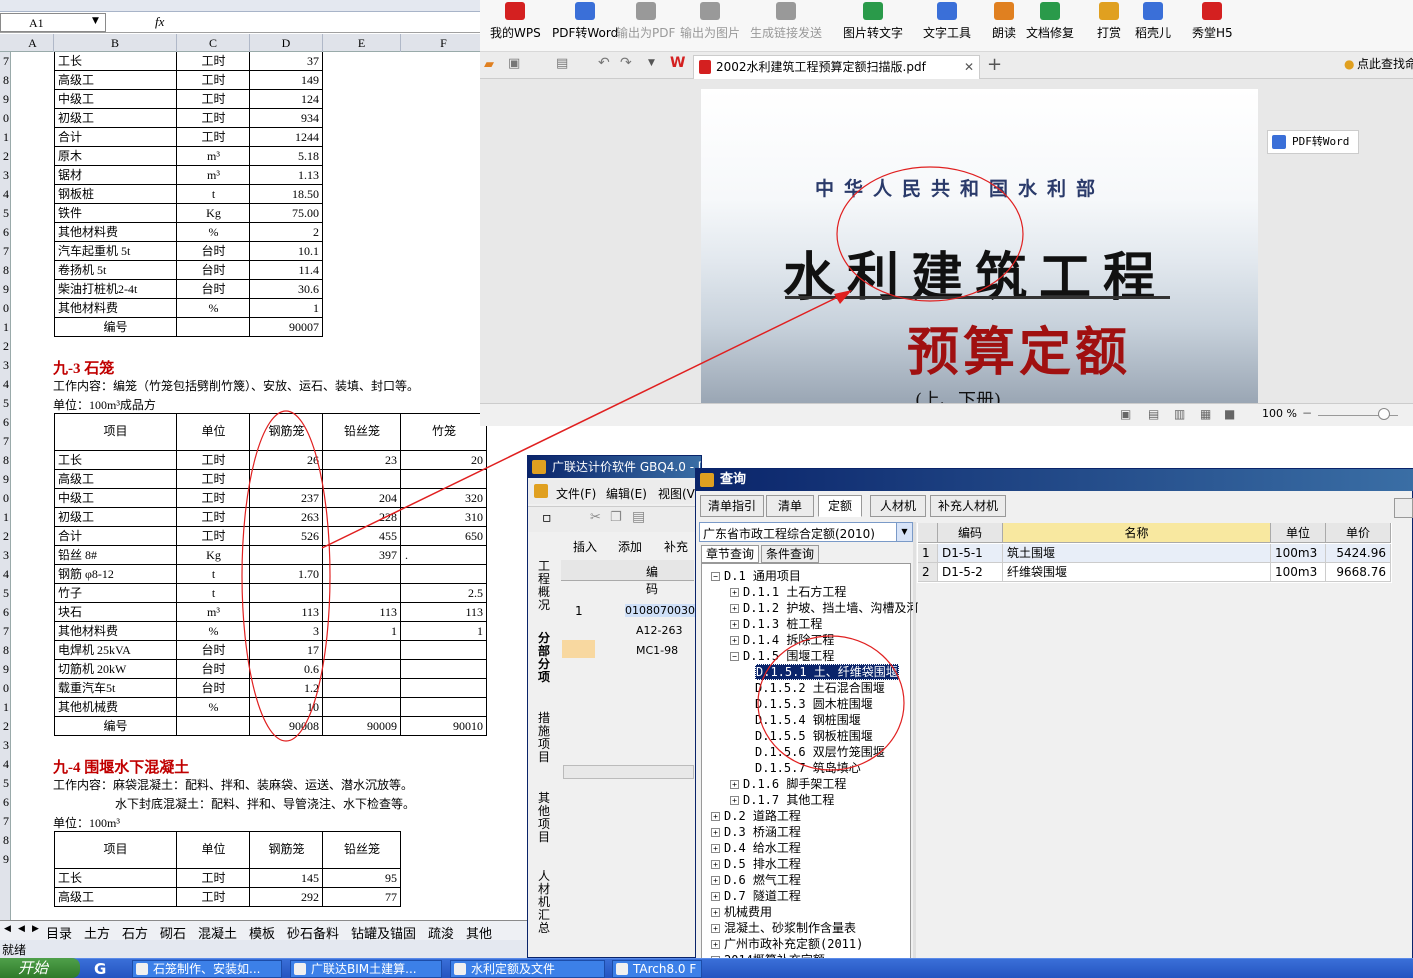 This screenshot has height=978, width=1413. Describe the element at coordinates (1358, 553) in the screenshot. I see `grid-cell: 5424.96` at that location.